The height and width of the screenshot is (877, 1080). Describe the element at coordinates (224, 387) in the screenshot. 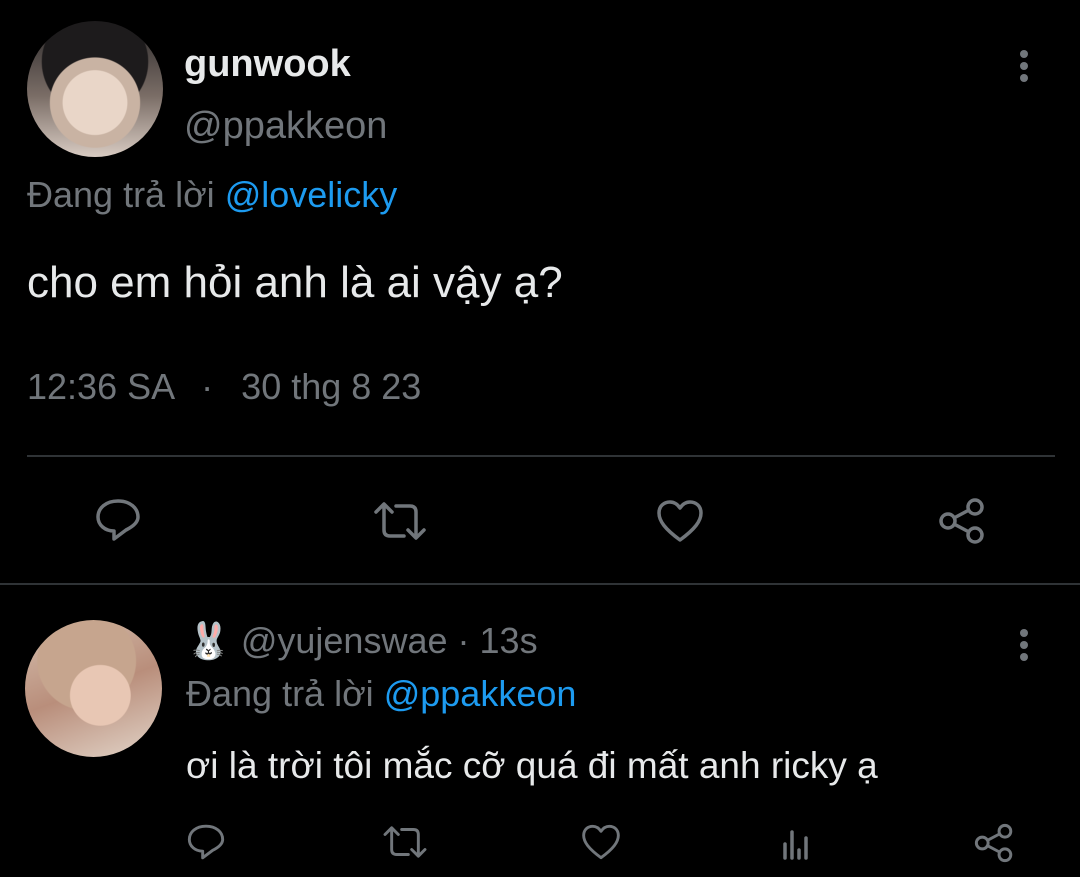

I see `tweet-meta: 12:36 SA · 30 thg 8 23` at that location.